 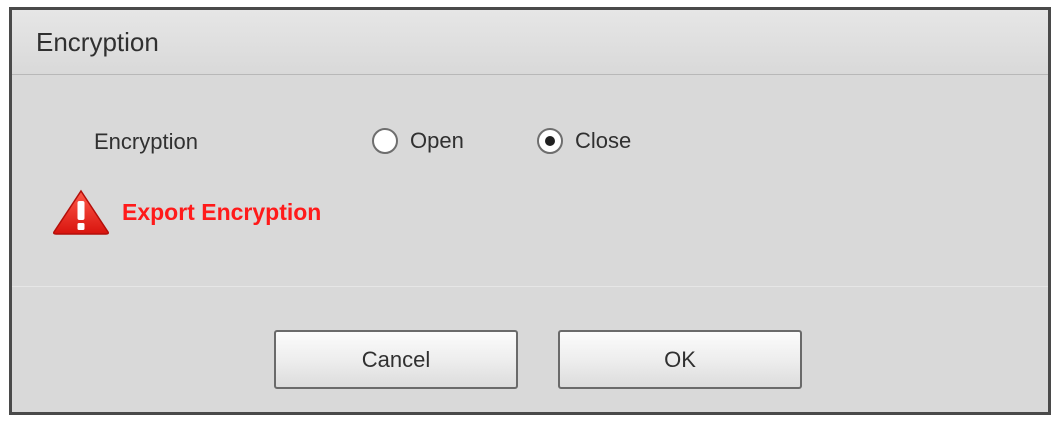 I want to click on dialog-title: Encryption, so click(x=97, y=42).